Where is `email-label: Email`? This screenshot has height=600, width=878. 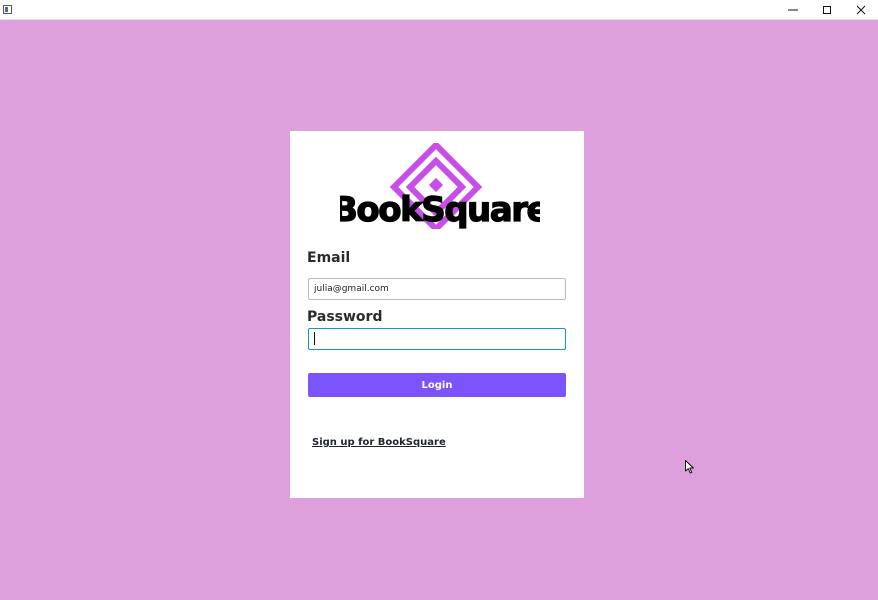 email-label: Email is located at coordinates (329, 258).